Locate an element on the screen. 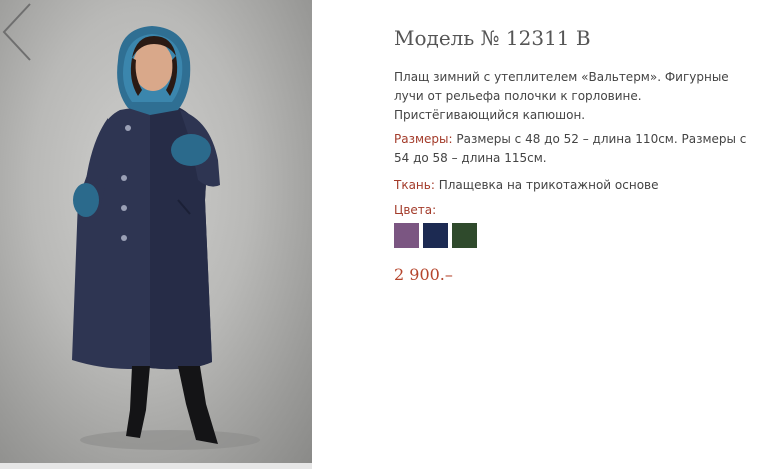 The width and height of the screenshot is (777, 469). chevron-left-icon is located at coordinates (17, 32).